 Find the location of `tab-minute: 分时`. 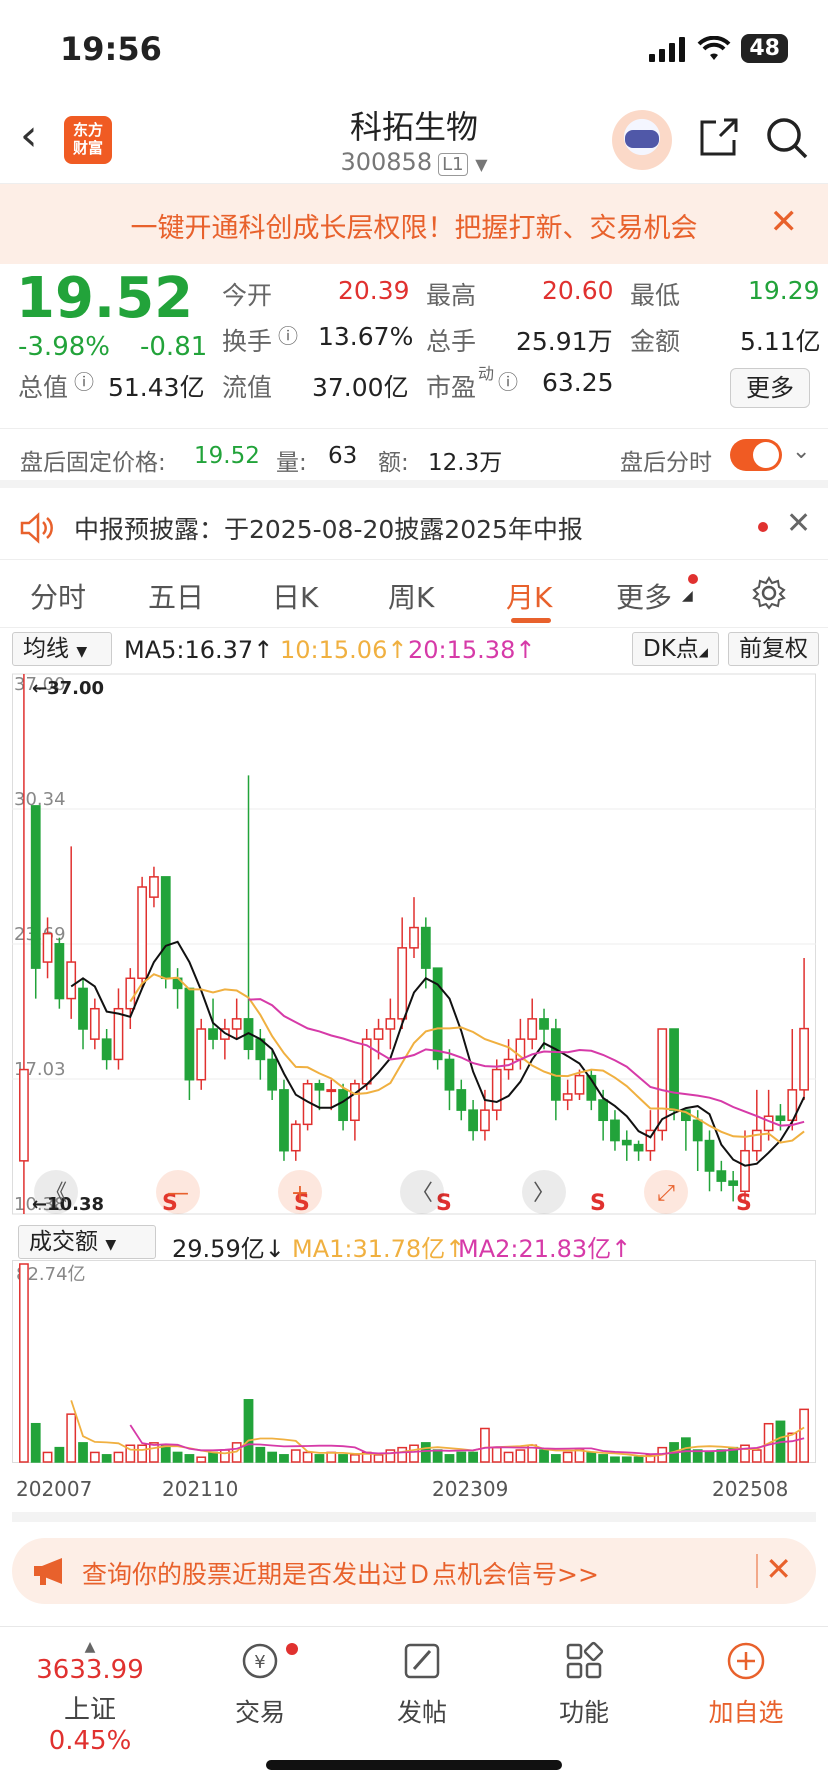

tab-minute: 分时 is located at coordinates (58, 596).